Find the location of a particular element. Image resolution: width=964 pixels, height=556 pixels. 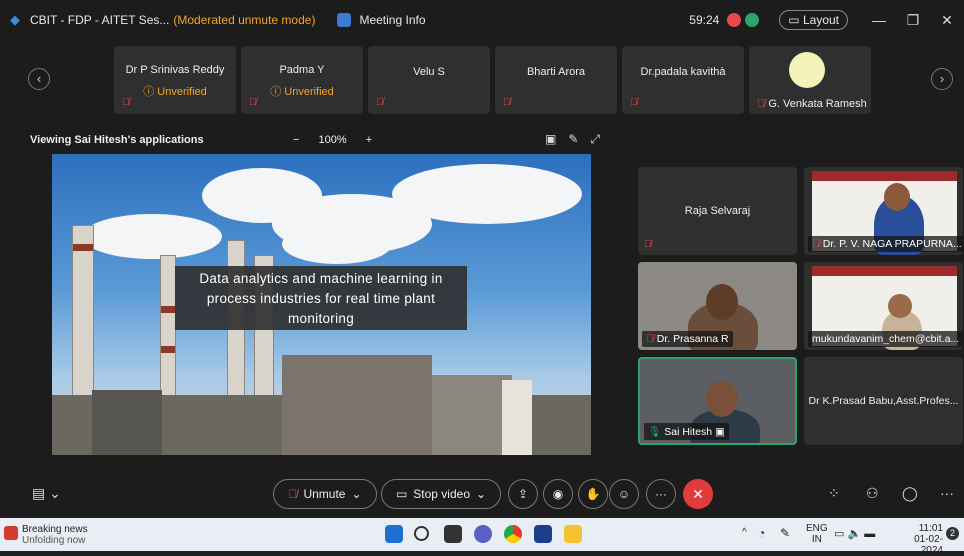

raise-hand-icon: ✋ is located at coordinates (593, 494).